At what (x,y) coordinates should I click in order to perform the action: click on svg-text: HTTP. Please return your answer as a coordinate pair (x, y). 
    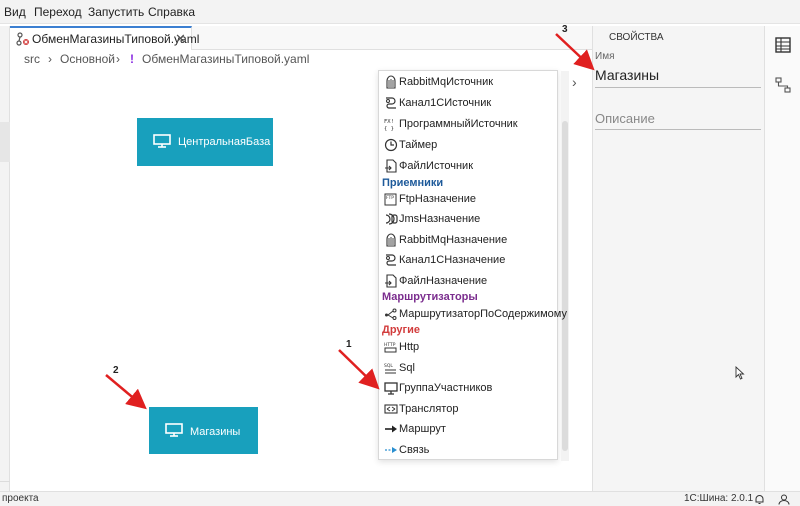
    Looking at the image, I should click on (390, 345).